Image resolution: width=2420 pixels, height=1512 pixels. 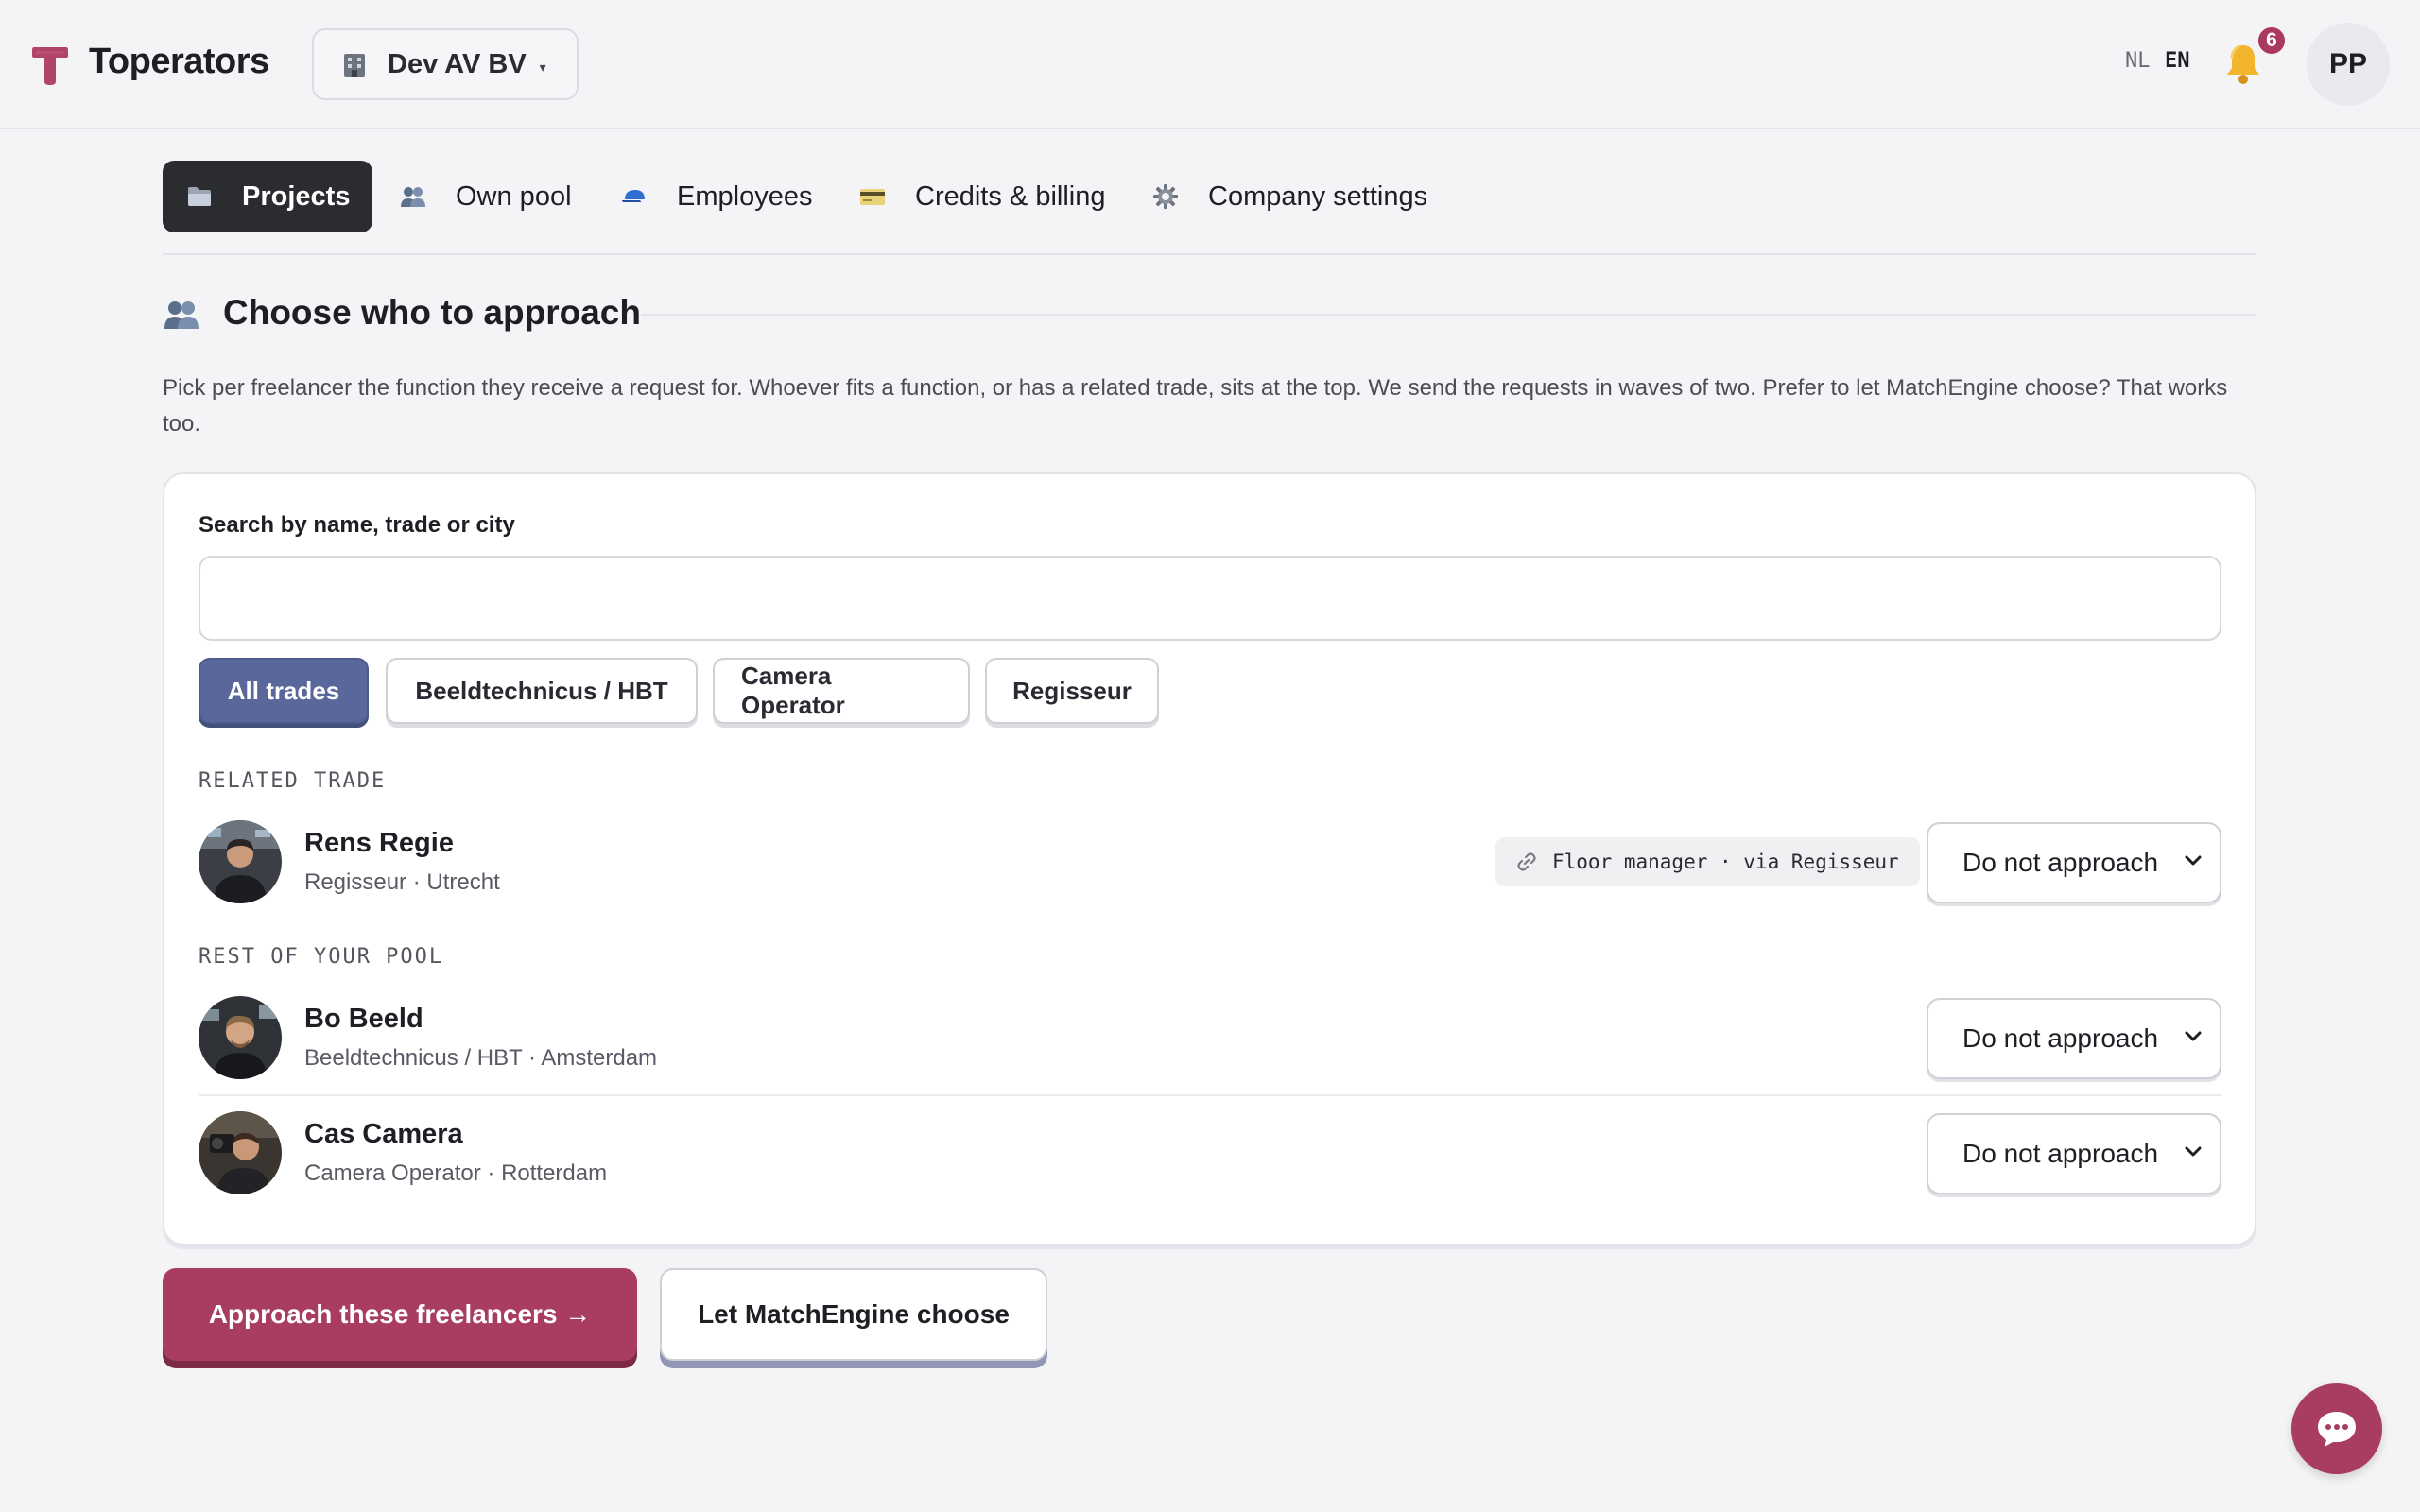 I want to click on tab-label: Credits & billing, so click(x=1011, y=196).